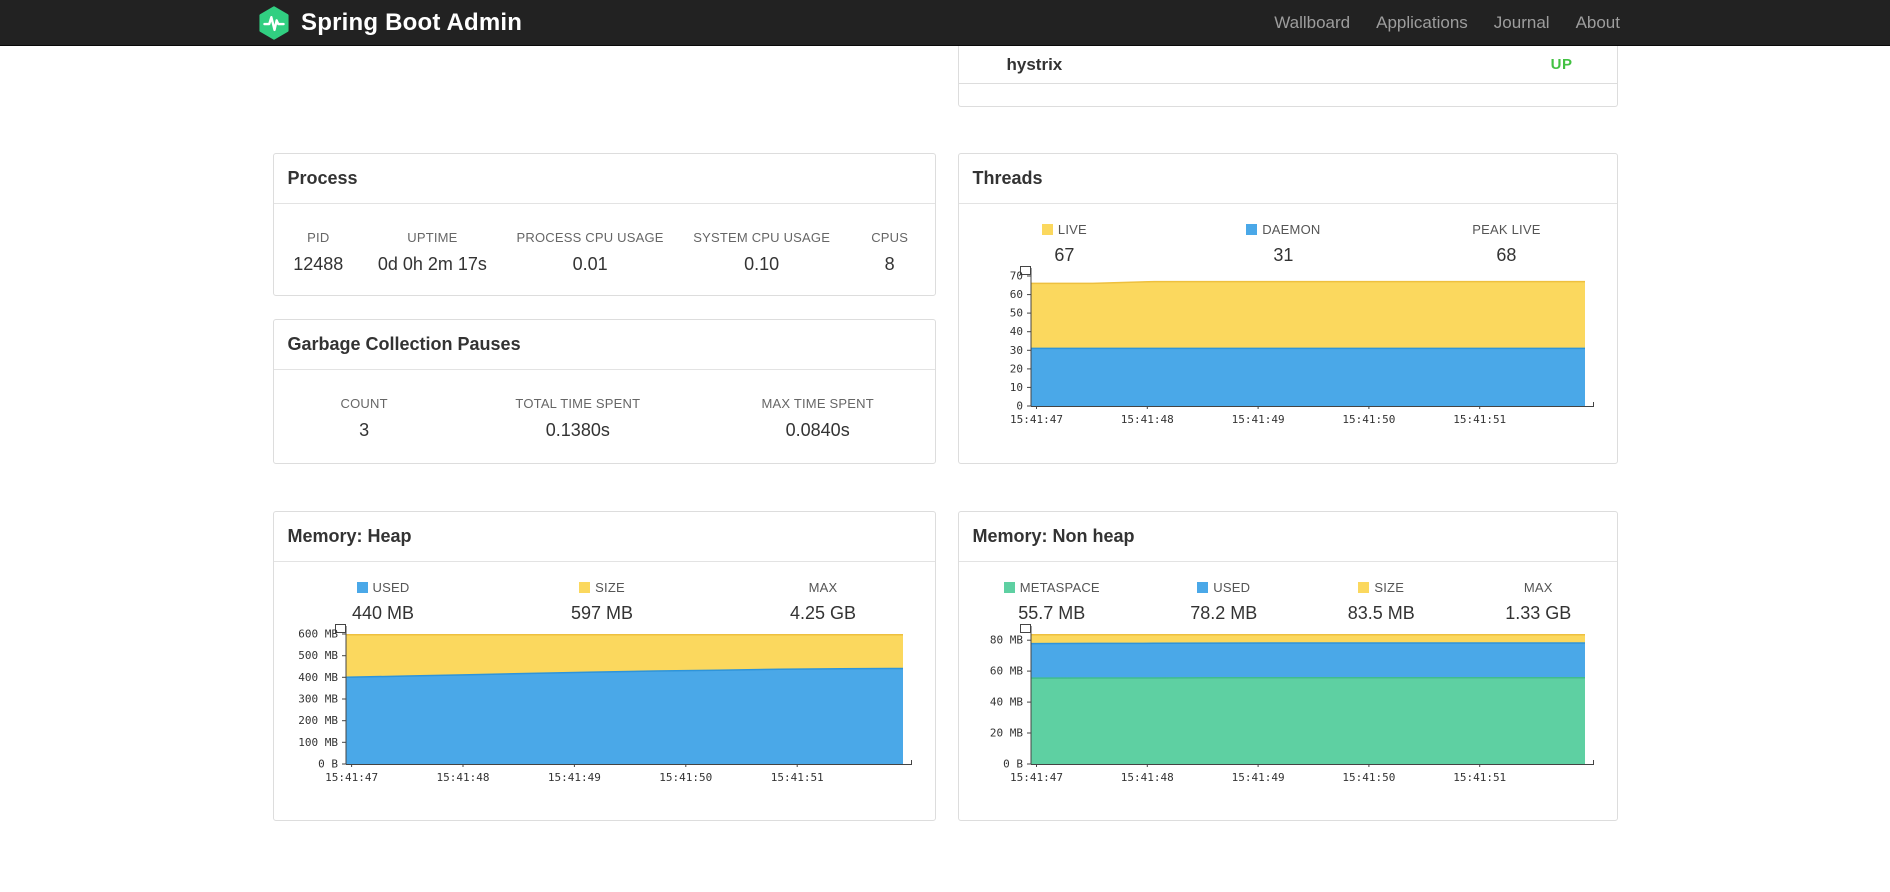 The width and height of the screenshot is (1890, 892). I want to click on stat-system-cpu-usage: SYSTEM CPU USAGE 0.10, so click(761, 252).